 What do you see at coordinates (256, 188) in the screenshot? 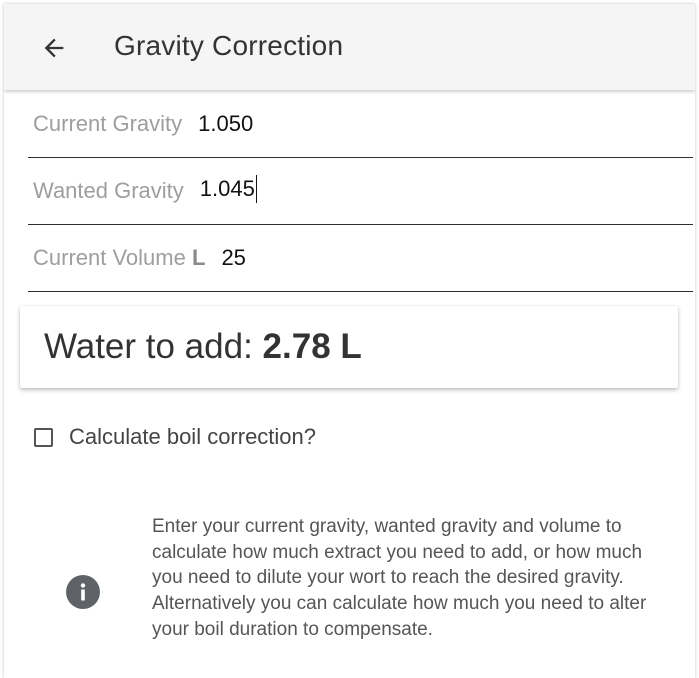
I see `text-cursor` at bounding box center [256, 188].